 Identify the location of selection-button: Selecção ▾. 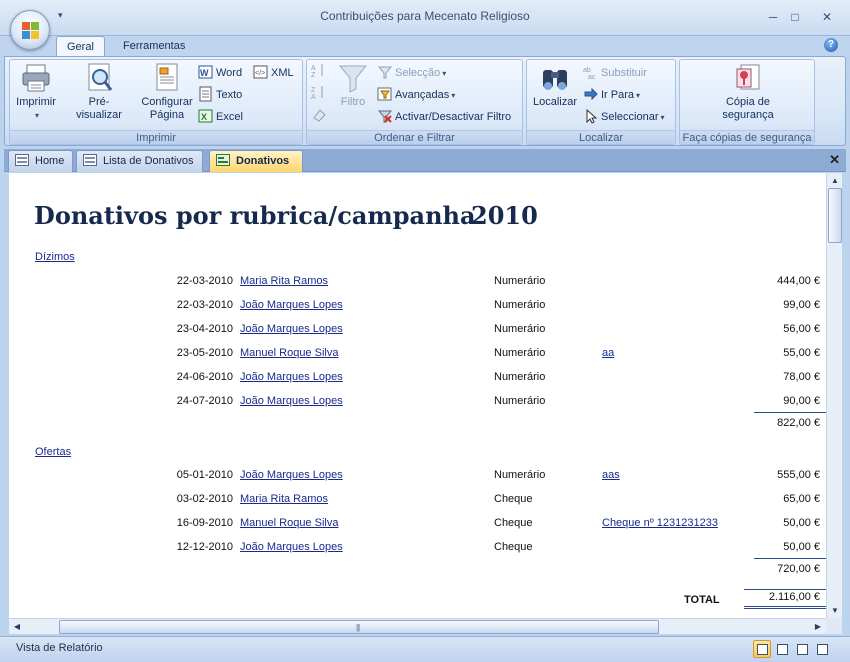
(411, 73).